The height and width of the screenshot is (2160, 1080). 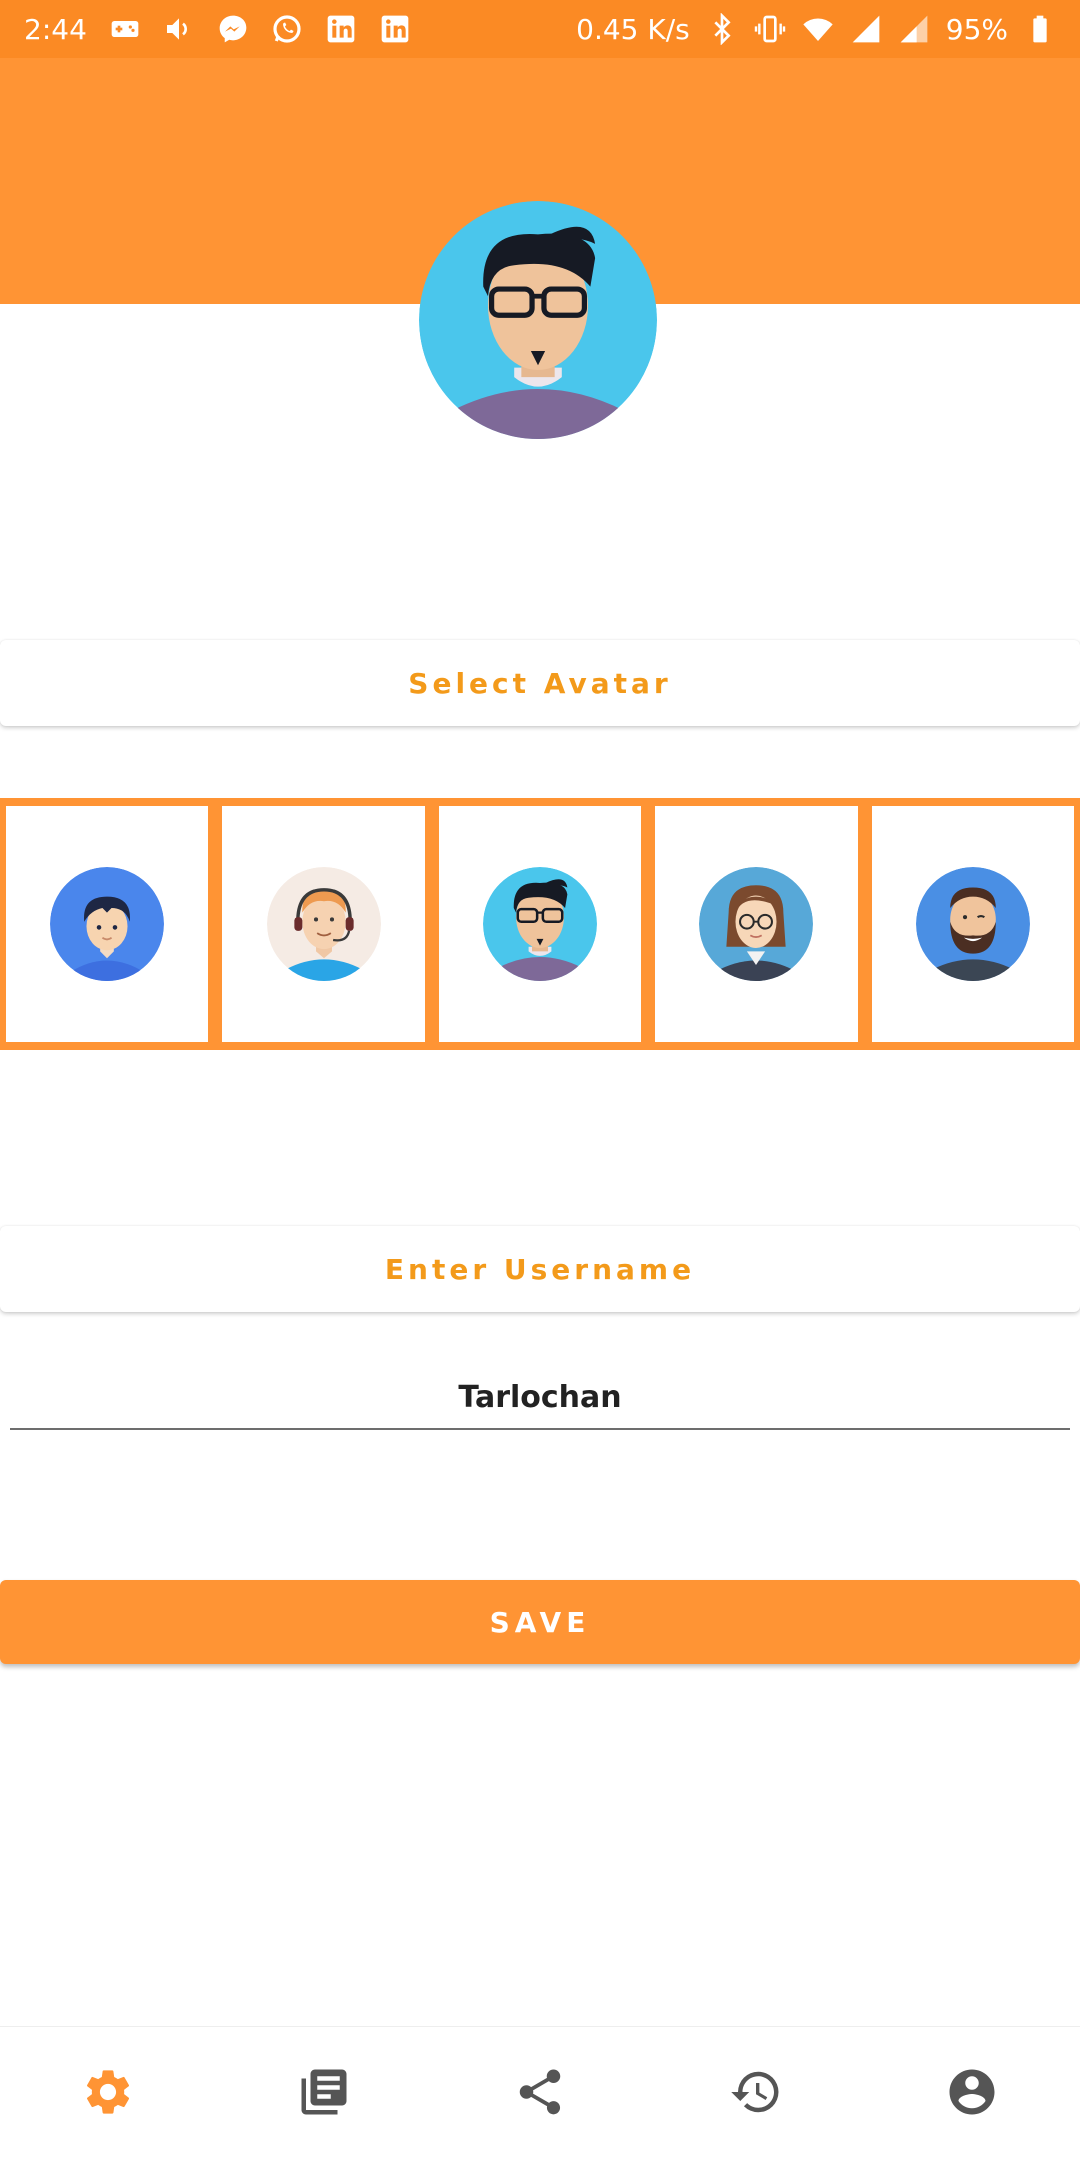 I want to click on status-time: 2:44, so click(x=55, y=29).